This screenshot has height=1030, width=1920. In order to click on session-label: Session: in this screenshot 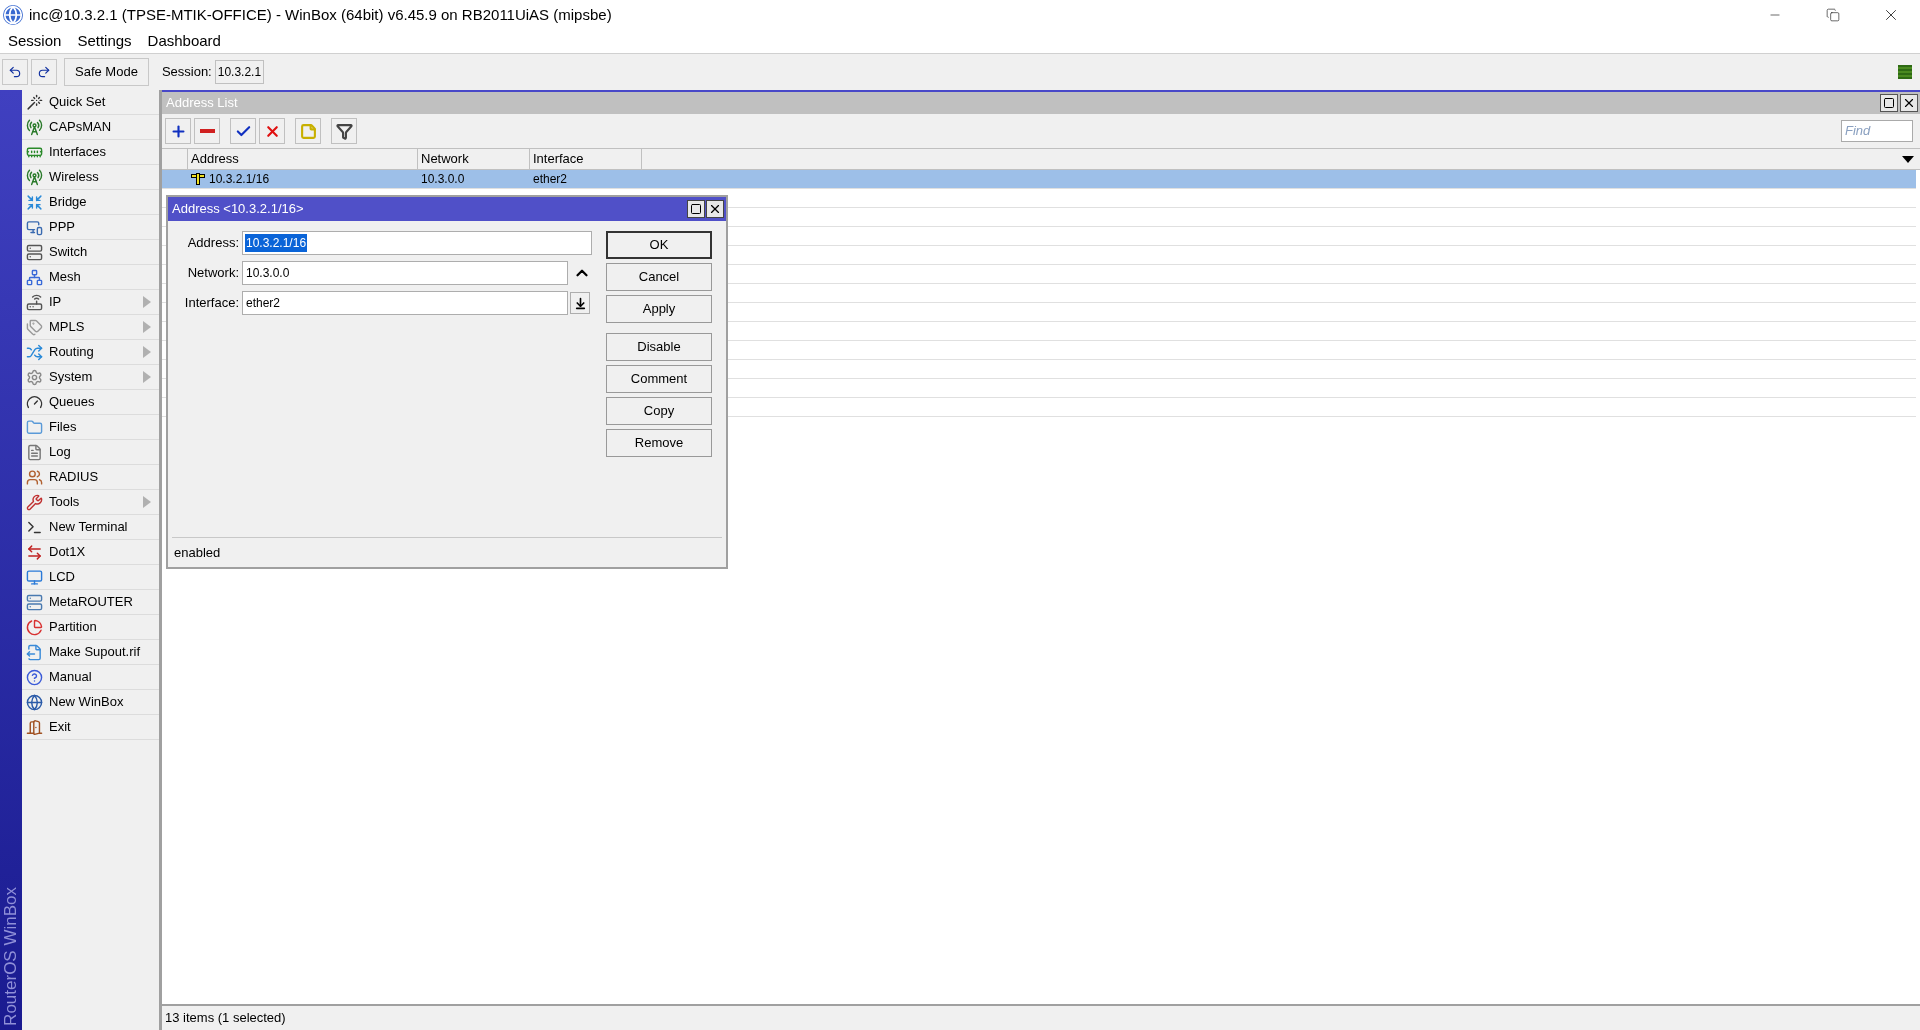, I will do `click(186, 72)`.